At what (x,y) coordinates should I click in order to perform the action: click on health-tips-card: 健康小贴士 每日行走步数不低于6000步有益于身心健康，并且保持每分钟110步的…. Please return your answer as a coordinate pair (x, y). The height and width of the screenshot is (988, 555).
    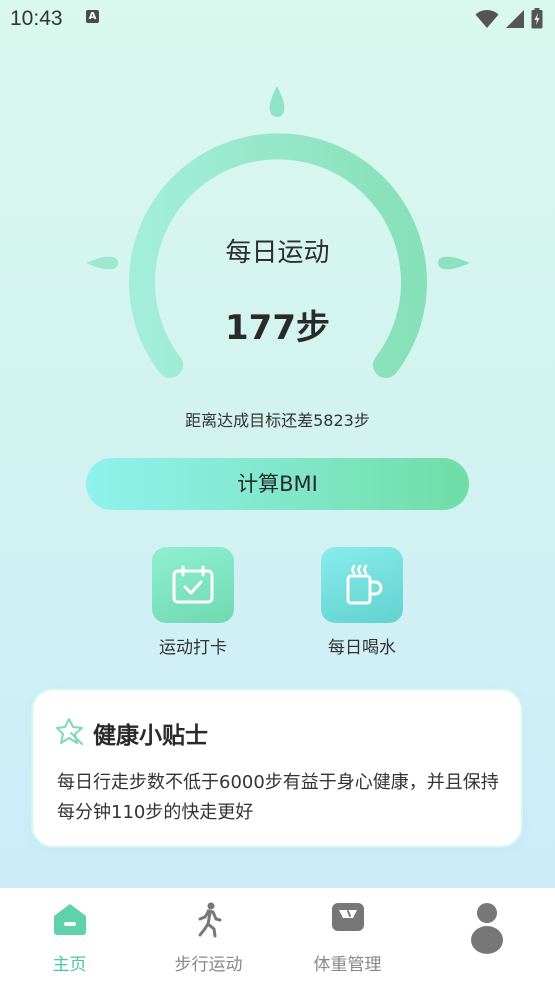
    Looking at the image, I should click on (277, 768).